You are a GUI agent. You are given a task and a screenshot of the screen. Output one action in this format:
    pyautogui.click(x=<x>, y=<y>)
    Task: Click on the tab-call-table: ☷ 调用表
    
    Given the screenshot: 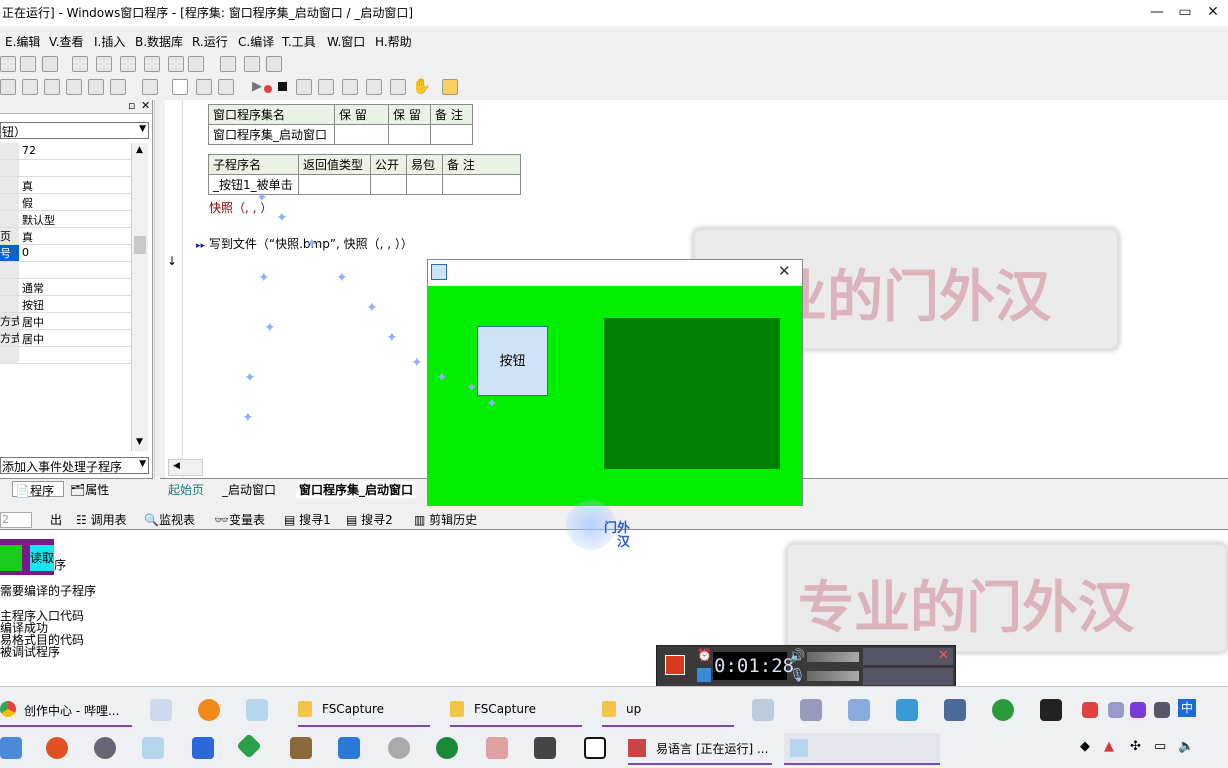 What is the action you would take?
    pyautogui.click(x=101, y=519)
    